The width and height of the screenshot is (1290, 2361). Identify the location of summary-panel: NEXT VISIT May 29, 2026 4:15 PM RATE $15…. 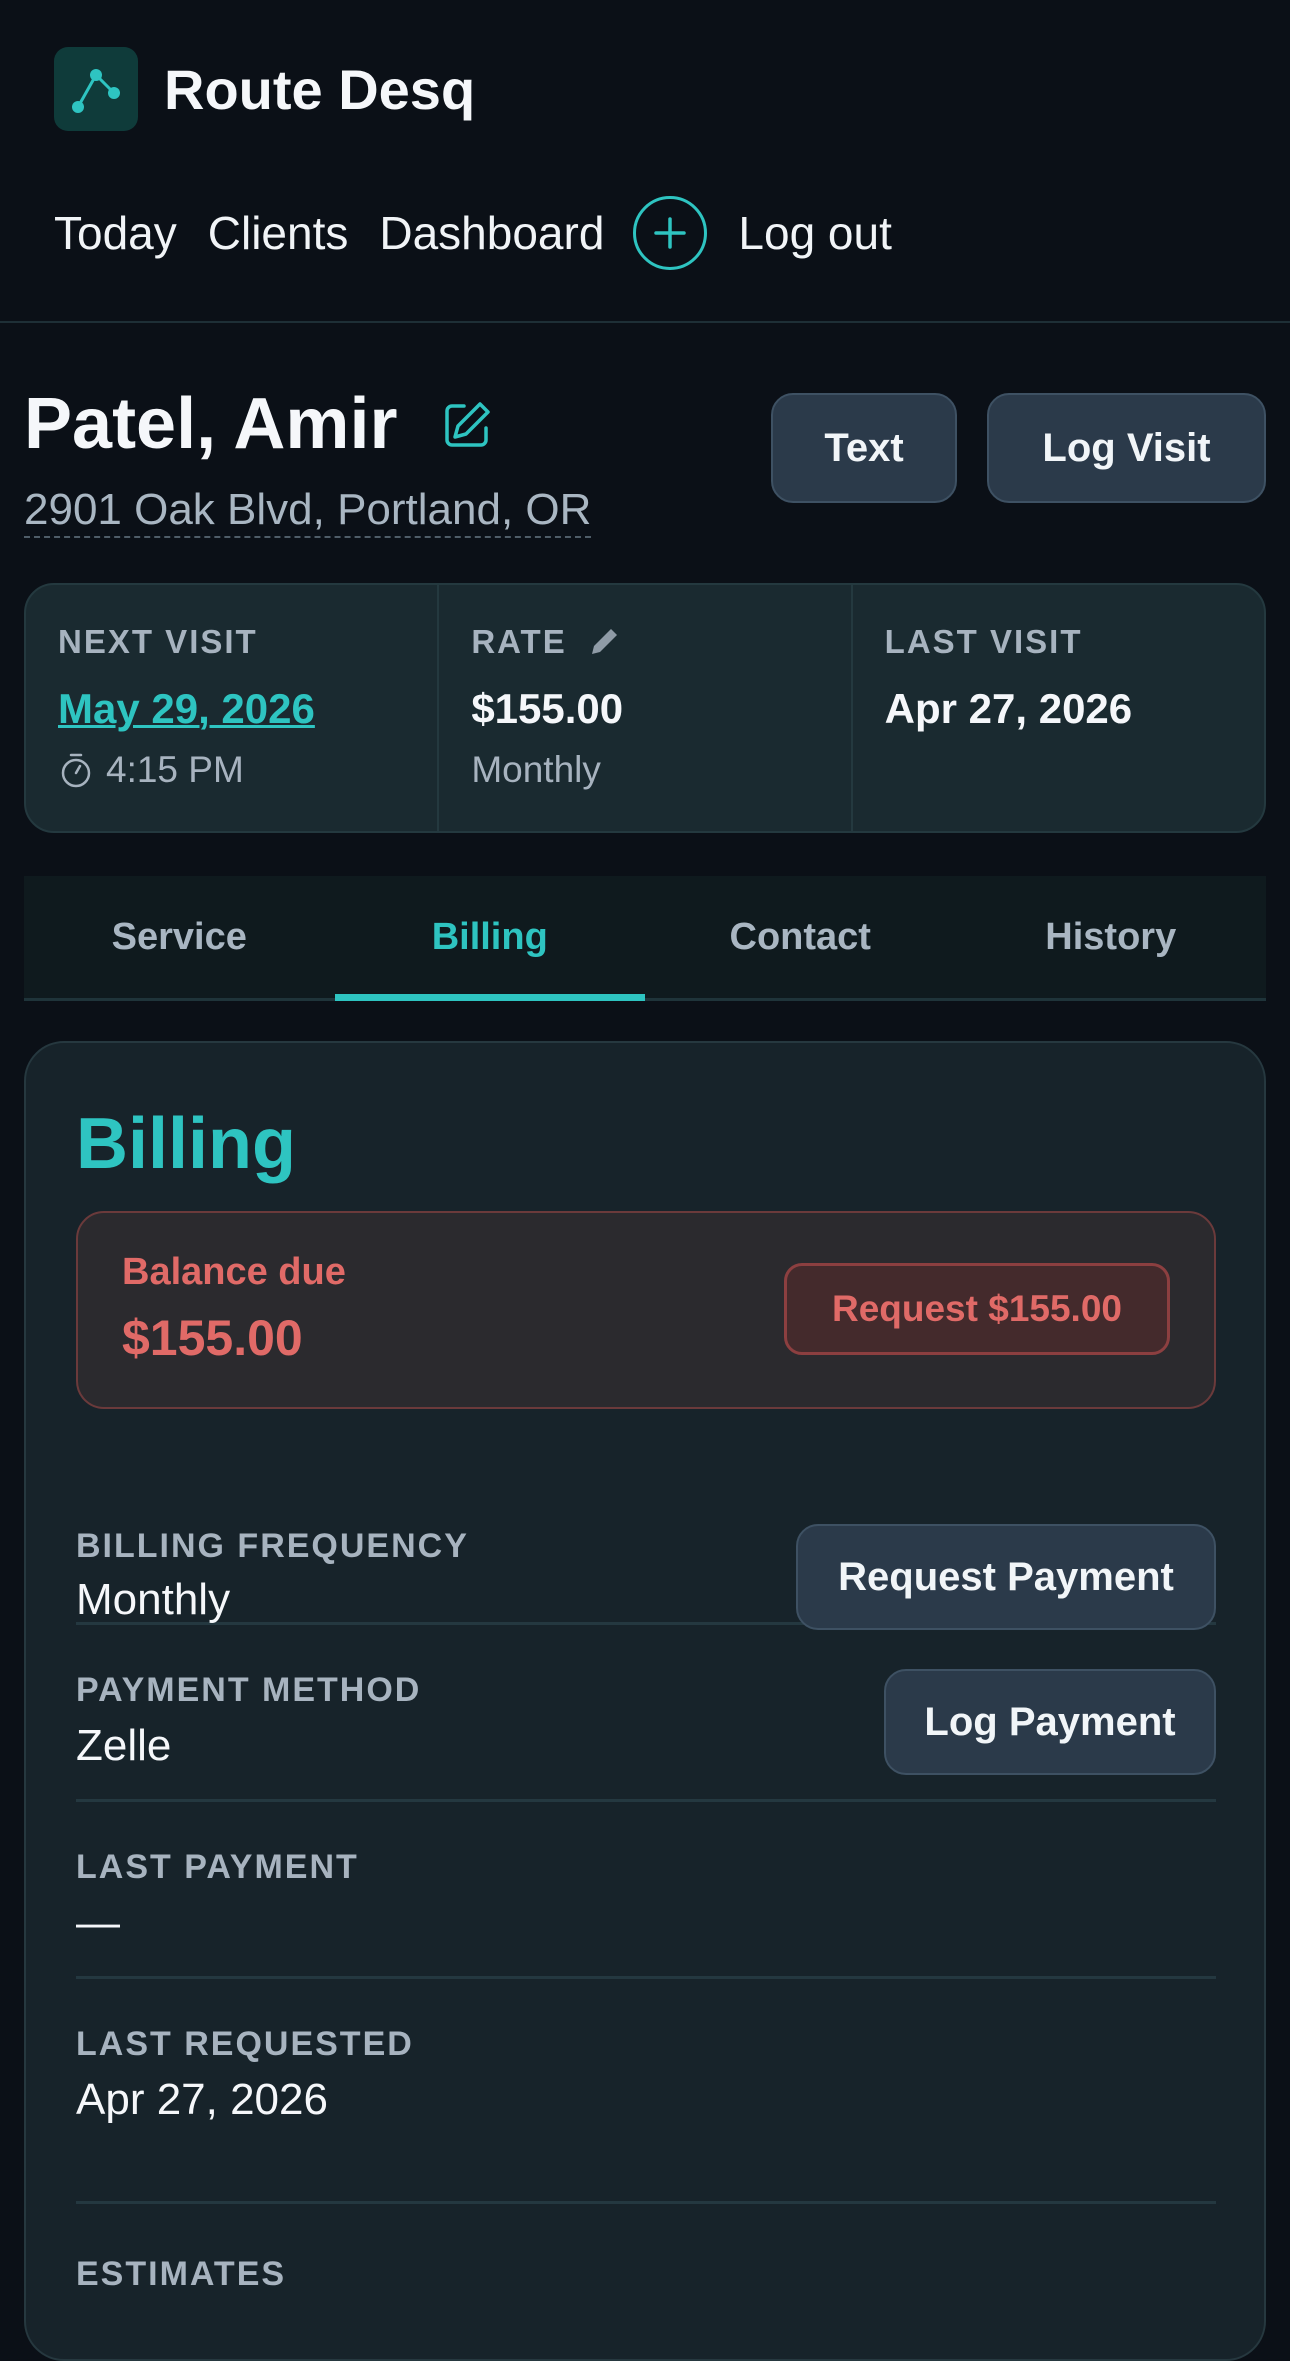
(645, 708).